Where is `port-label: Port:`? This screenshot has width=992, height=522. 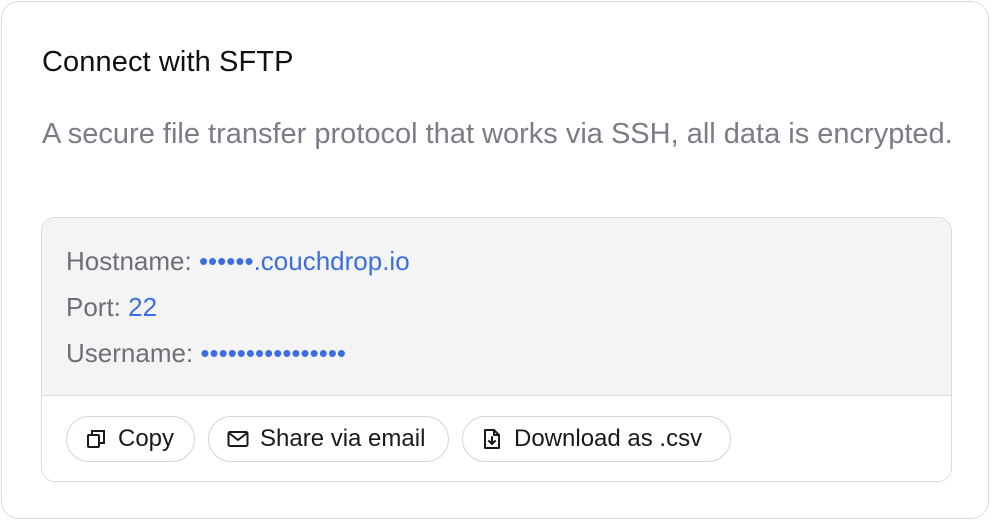 port-label: Port: is located at coordinates (97, 307).